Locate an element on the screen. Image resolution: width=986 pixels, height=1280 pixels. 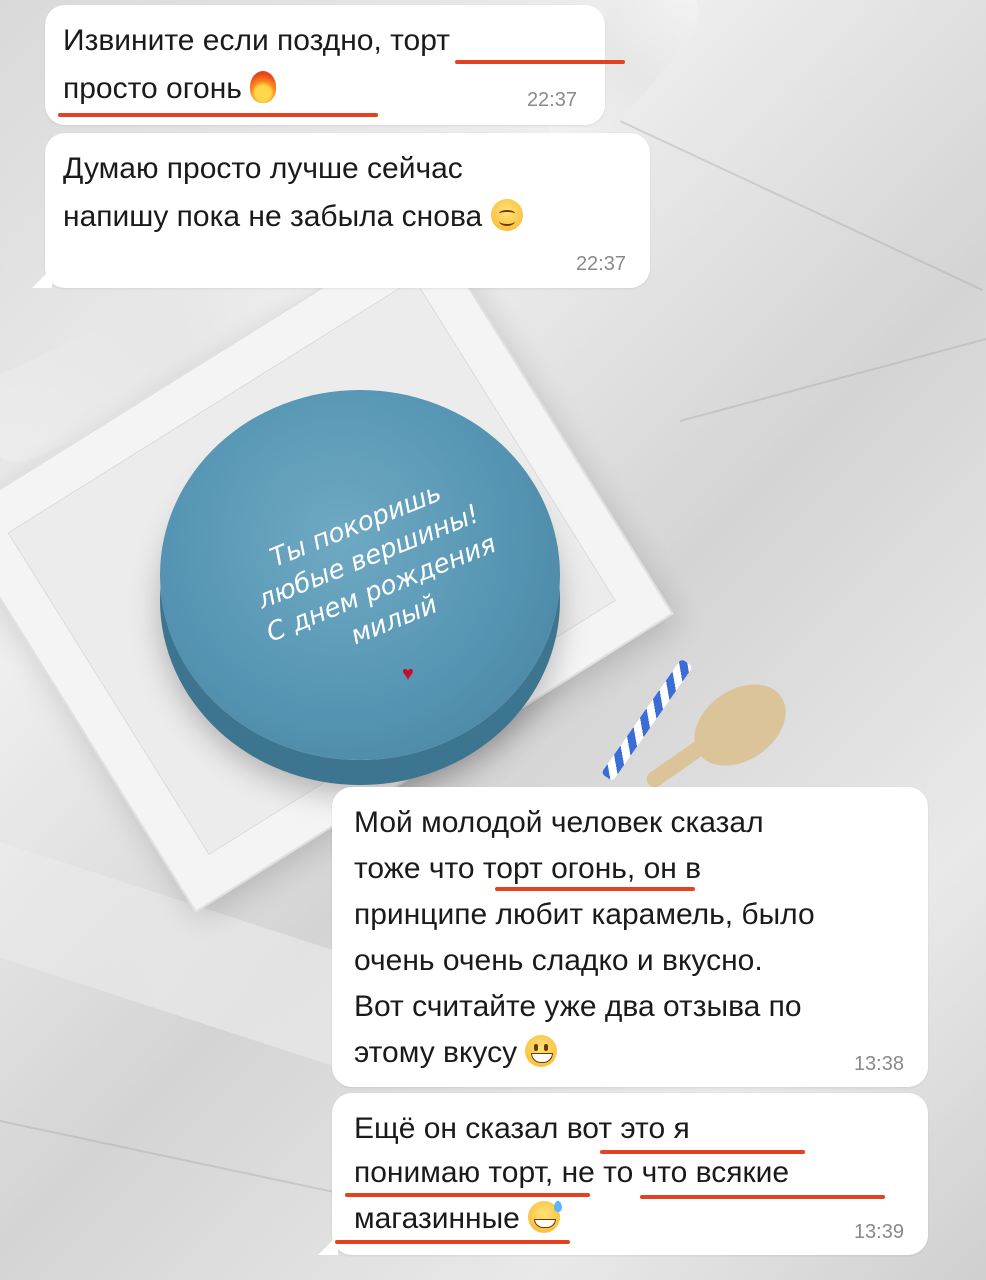
message-line: Думаю просто лучше сейчас is located at coordinates (263, 168).